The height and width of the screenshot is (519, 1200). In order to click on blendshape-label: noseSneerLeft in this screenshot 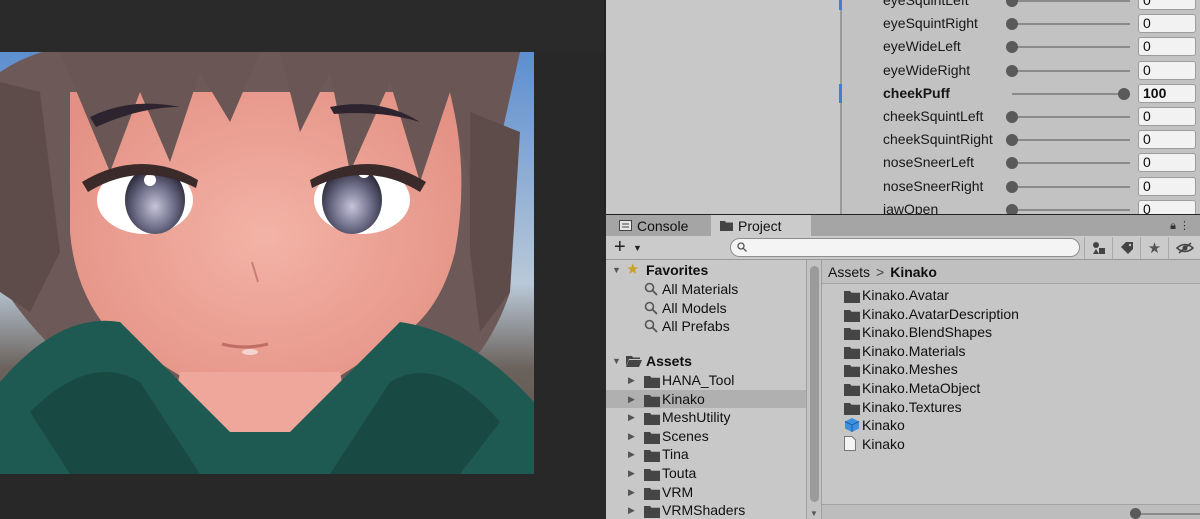, I will do `click(929, 162)`.